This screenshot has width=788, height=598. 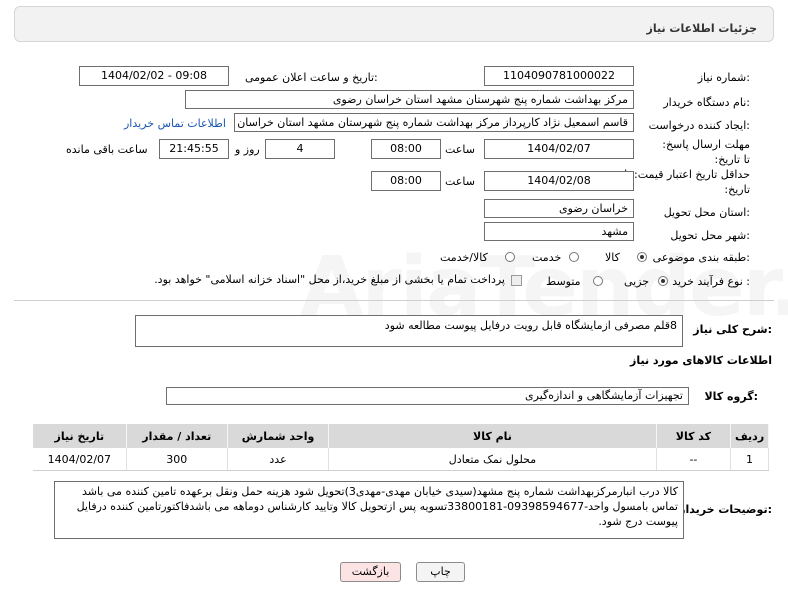 I want to click on creator-label: ایجاد کننده درخواست:, so click(x=699, y=125).